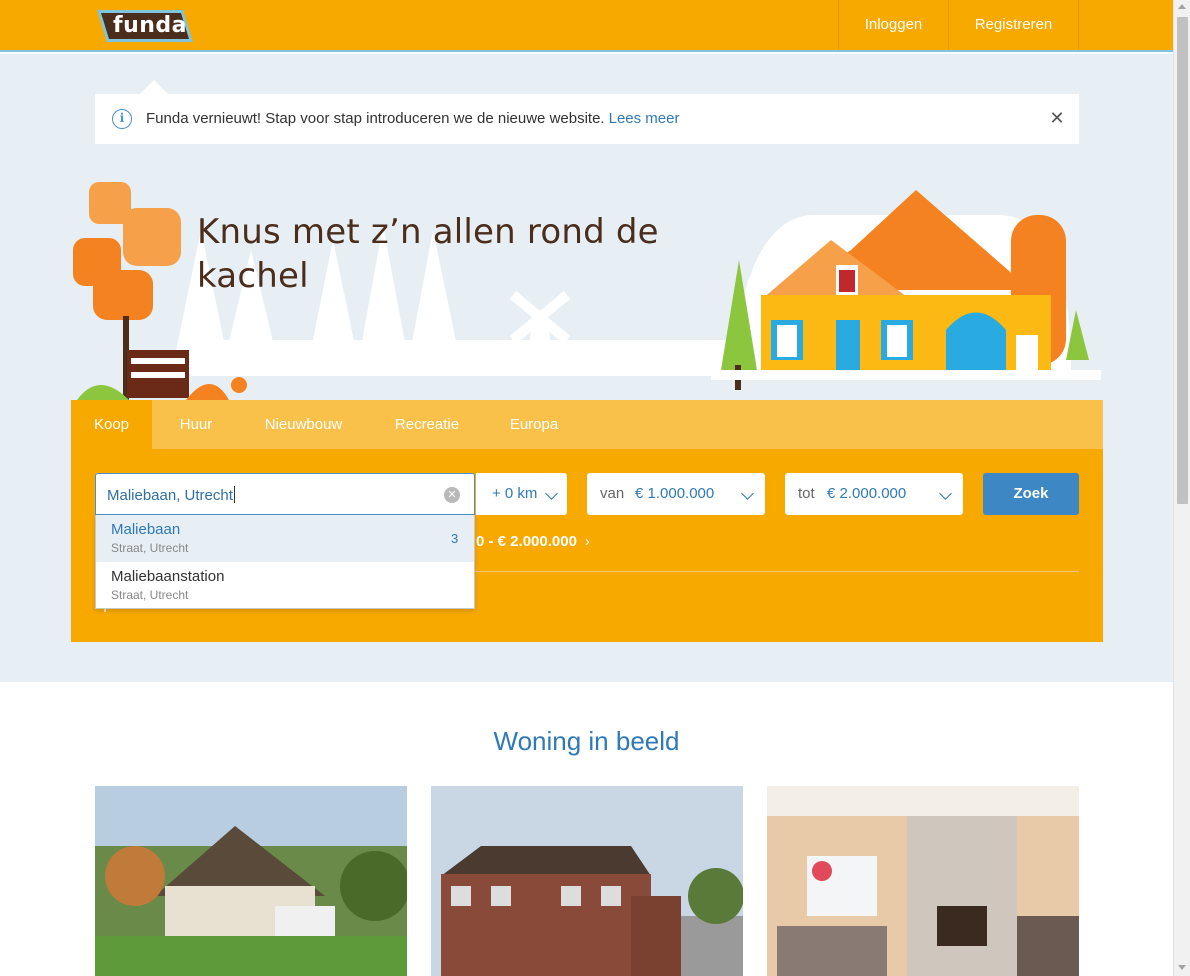  I want to click on price-to-label: tot, so click(806, 493).